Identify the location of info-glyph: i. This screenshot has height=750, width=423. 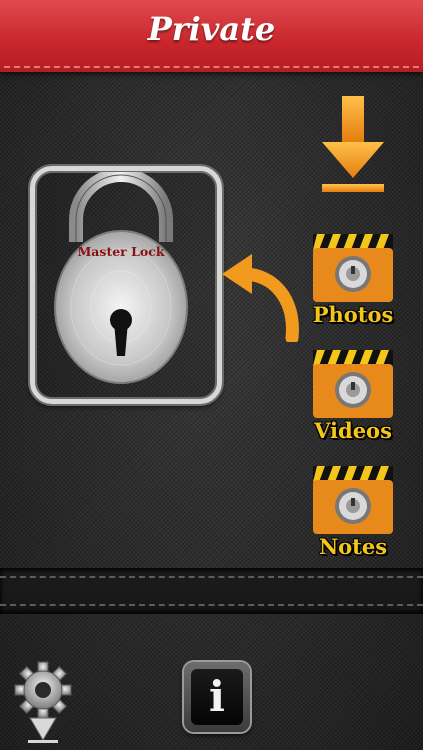
(217, 696).